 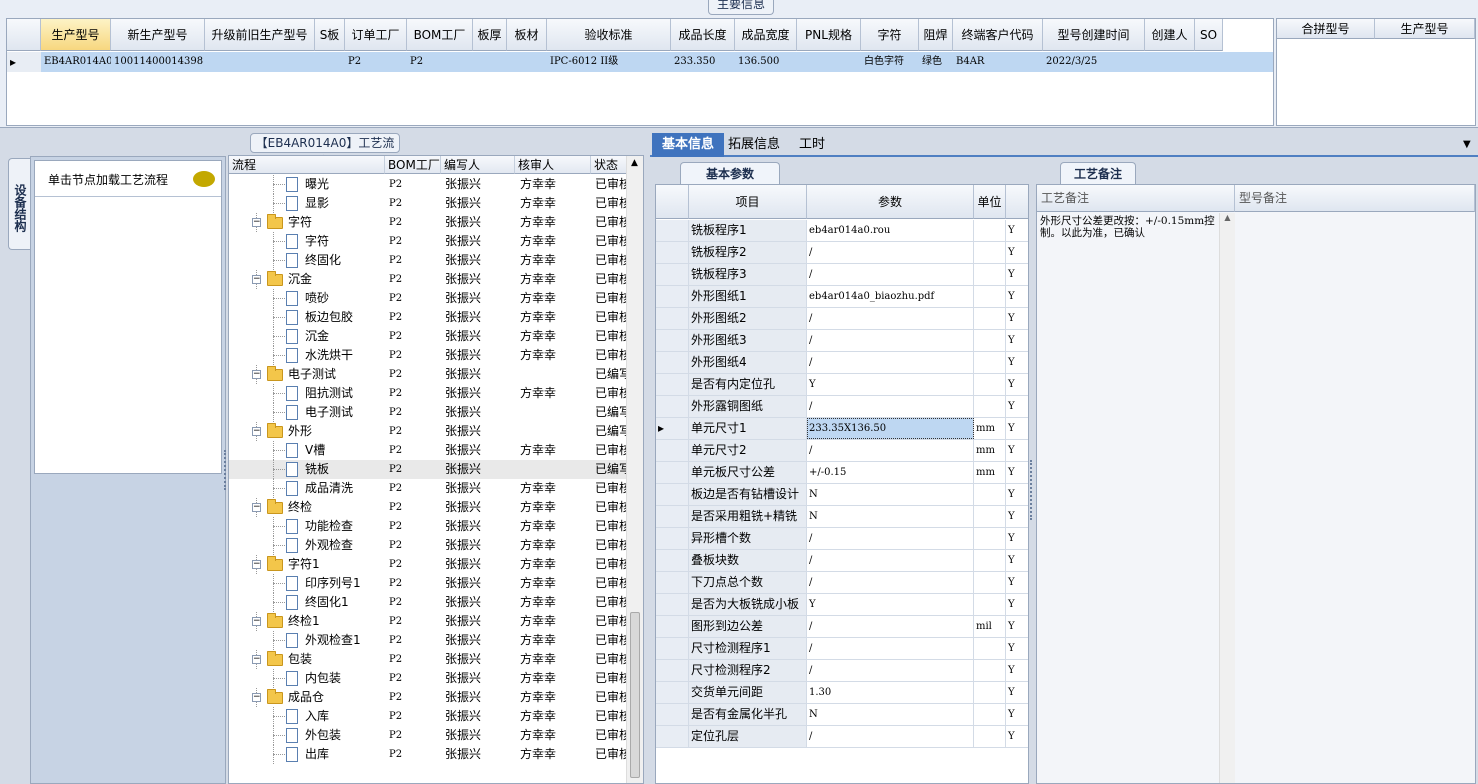 I want to click on tab-extended-info: 拓展信息, so click(x=754, y=145).